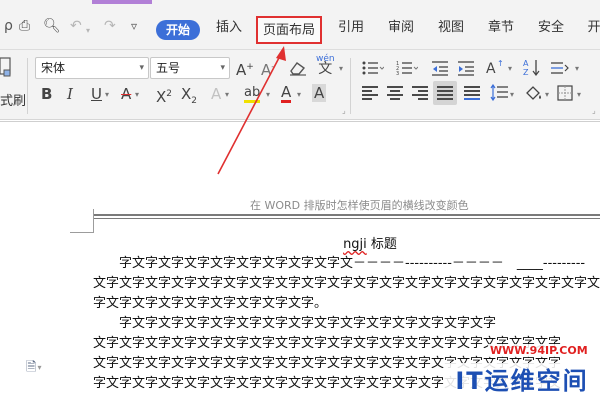 This screenshot has height=400, width=600. What do you see at coordinates (194, 101) in the screenshot?
I see `subscript-mark: 2` at bounding box center [194, 101].